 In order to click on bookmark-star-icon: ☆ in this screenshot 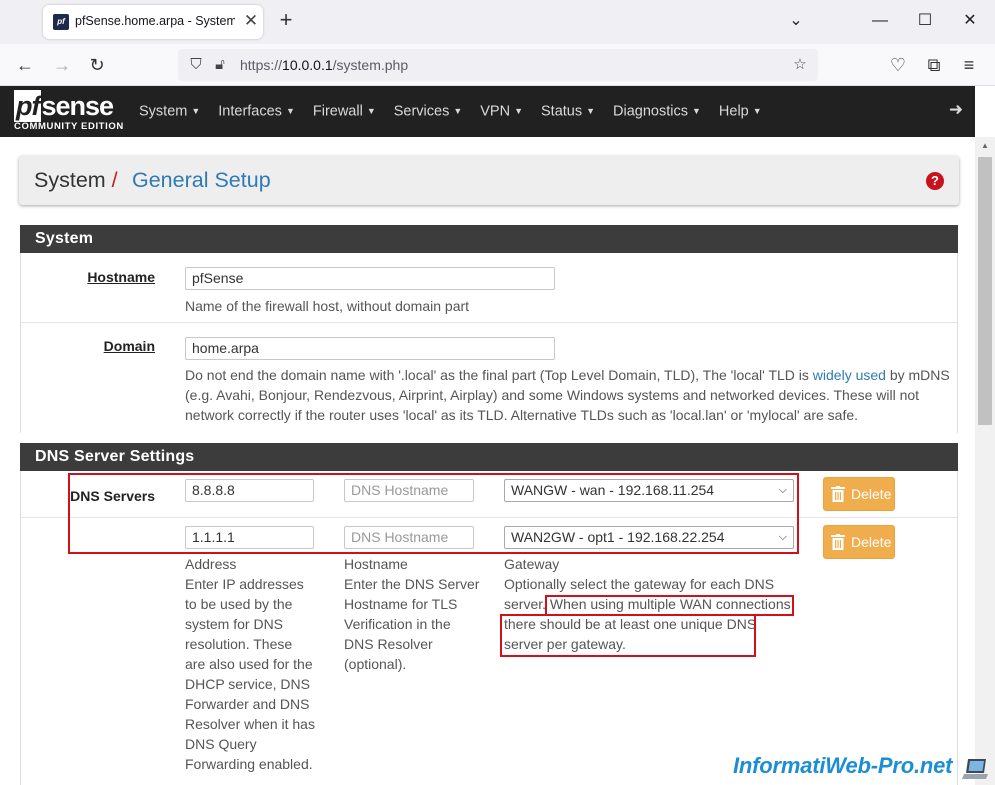, I will do `click(800, 65)`.